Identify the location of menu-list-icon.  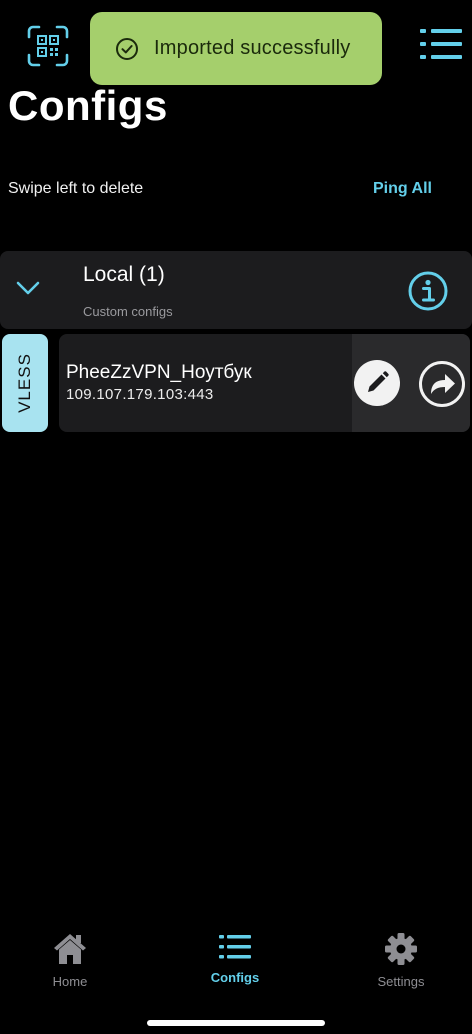
(441, 44).